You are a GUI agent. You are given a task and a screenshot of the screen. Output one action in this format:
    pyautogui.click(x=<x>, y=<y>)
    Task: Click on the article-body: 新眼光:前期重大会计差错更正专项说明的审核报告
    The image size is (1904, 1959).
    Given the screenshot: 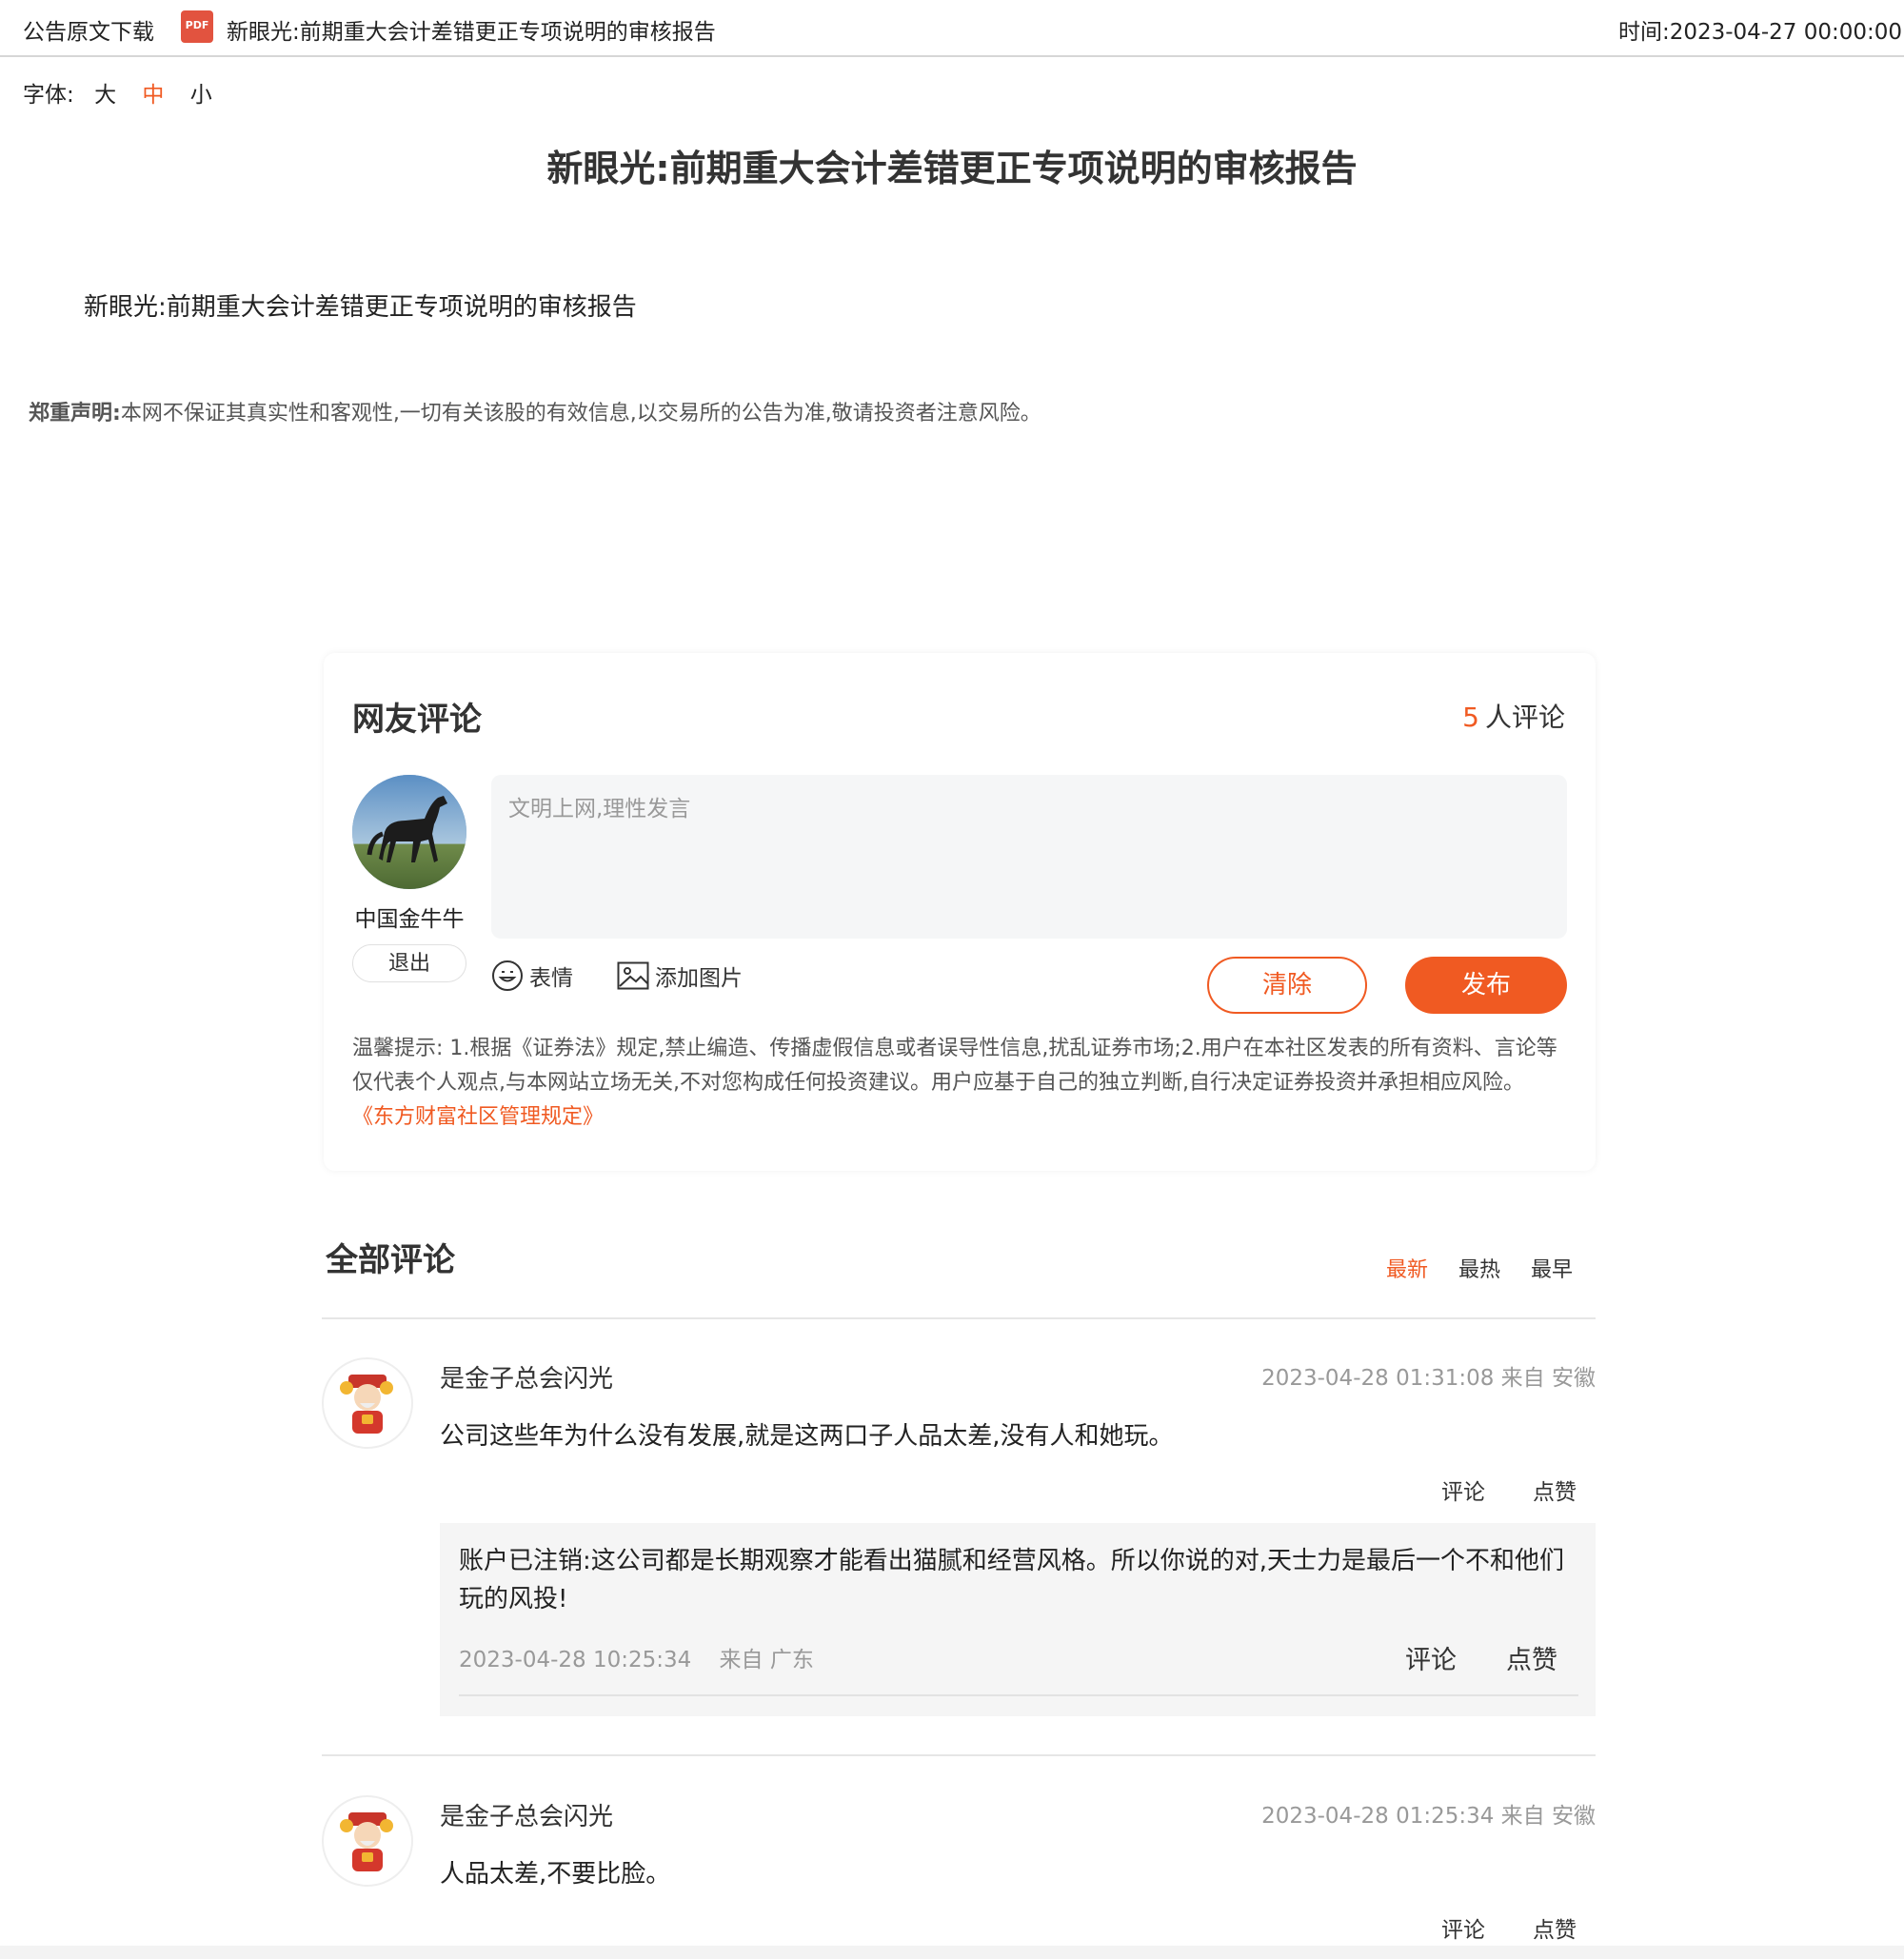 What is the action you would take?
    pyautogui.click(x=360, y=307)
    